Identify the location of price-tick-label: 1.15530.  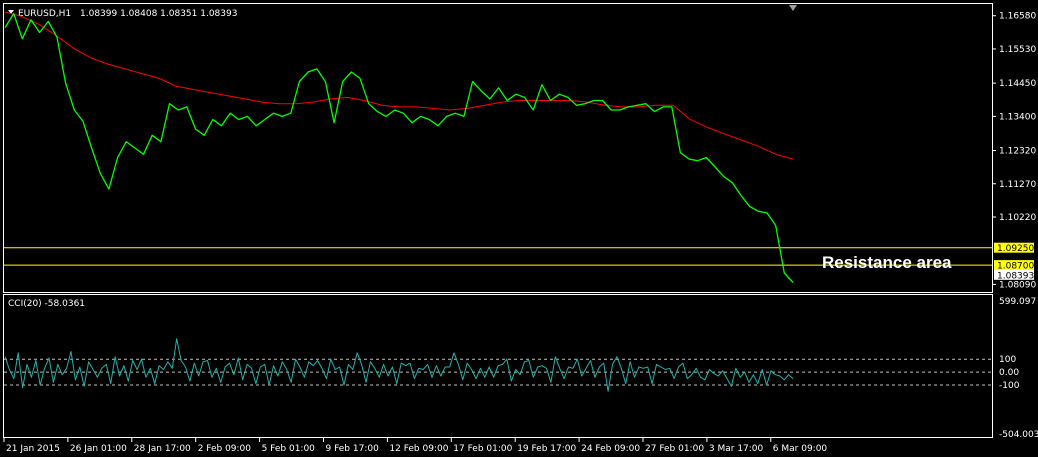
(1017, 50).